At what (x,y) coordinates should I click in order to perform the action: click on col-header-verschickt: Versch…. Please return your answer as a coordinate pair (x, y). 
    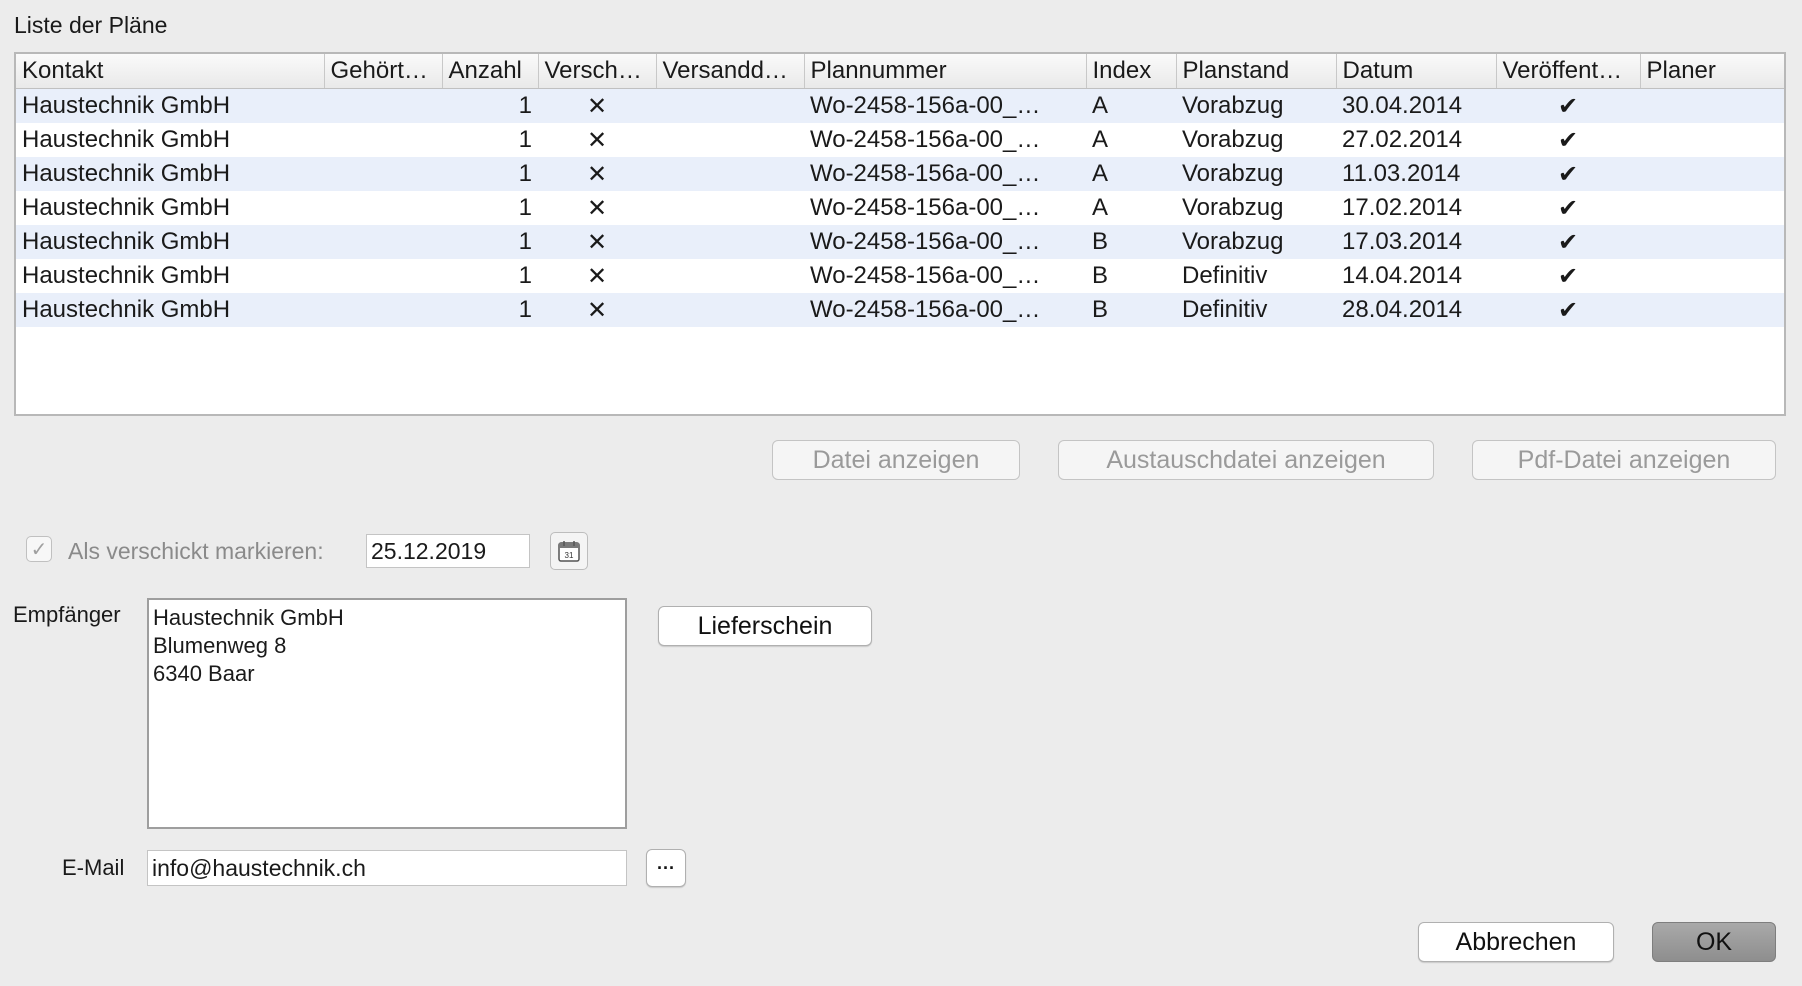
    Looking at the image, I should click on (597, 71).